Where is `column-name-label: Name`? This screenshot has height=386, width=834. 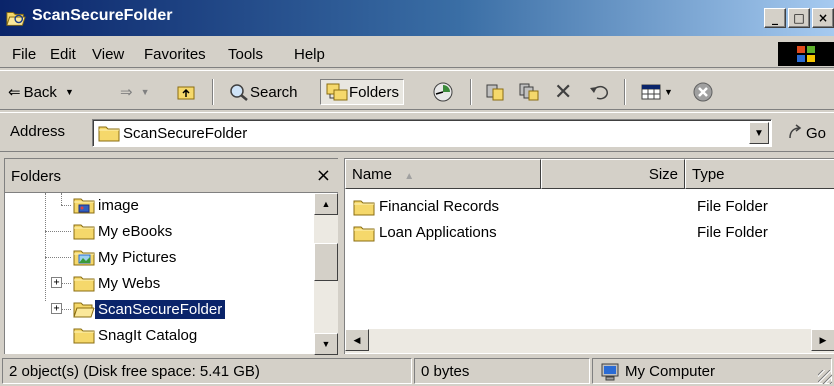
column-name-label: Name is located at coordinates (372, 174).